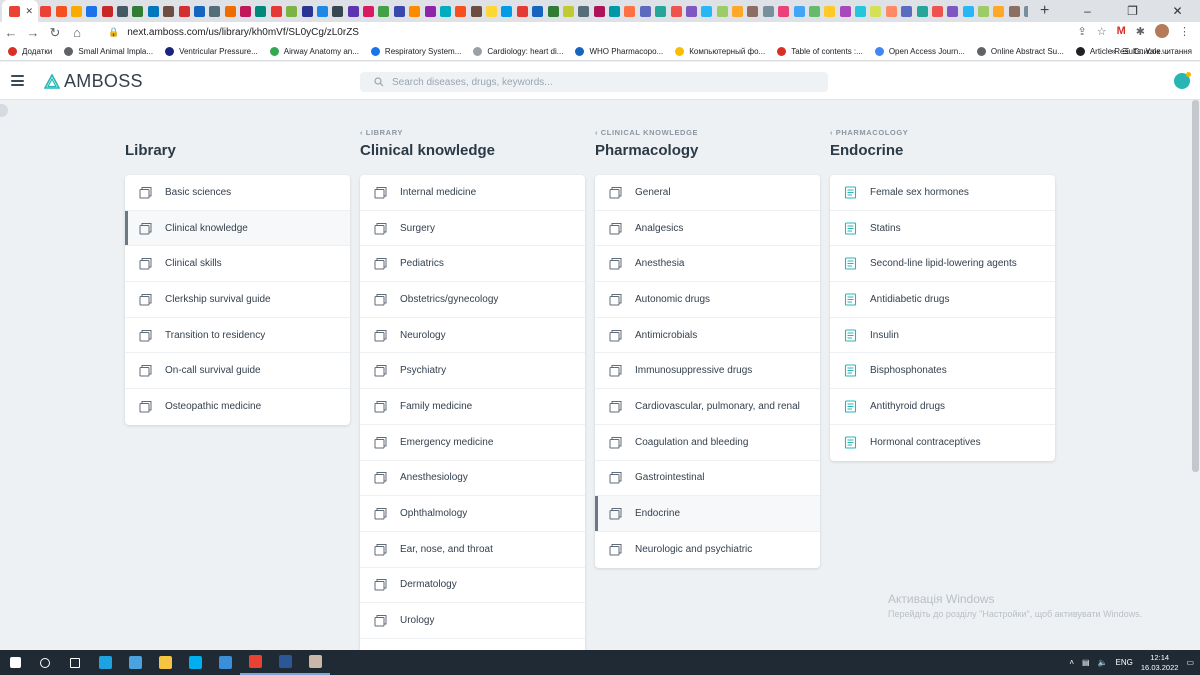  What do you see at coordinates (472, 443) in the screenshot?
I see `list-item: Emergency medicine` at bounding box center [472, 443].